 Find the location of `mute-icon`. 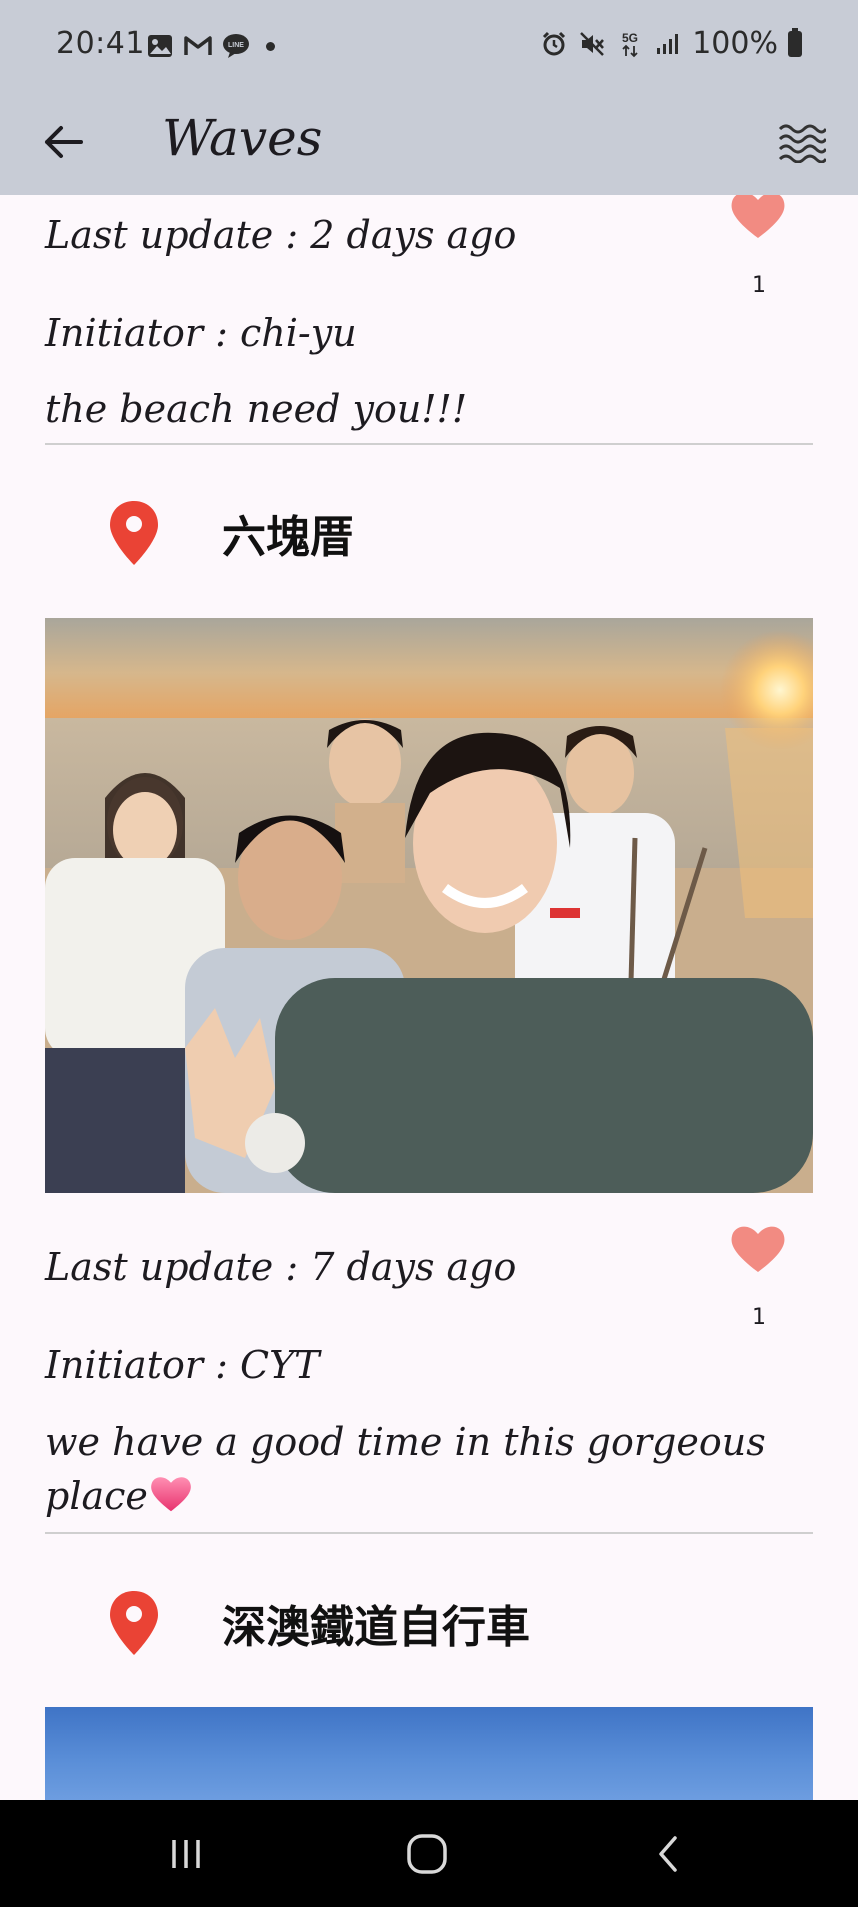

mute-icon is located at coordinates (592, 44).